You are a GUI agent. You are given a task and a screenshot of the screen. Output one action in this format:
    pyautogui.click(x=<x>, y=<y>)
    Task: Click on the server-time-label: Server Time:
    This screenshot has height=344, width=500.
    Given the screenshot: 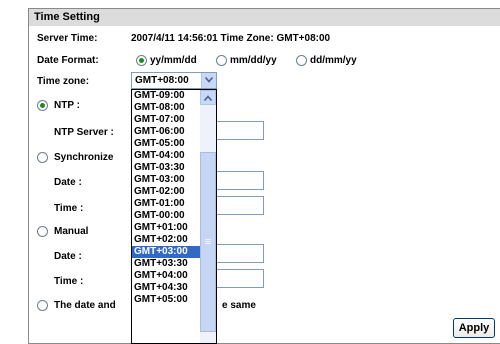 What is the action you would take?
    pyautogui.click(x=67, y=38)
    